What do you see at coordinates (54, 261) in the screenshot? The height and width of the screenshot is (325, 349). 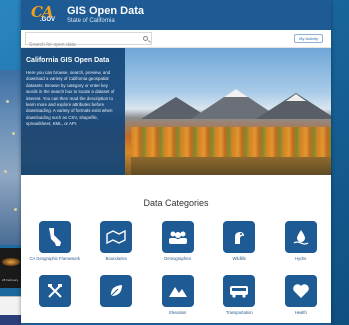 I see `category-label: CA Geographic Framework` at bounding box center [54, 261].